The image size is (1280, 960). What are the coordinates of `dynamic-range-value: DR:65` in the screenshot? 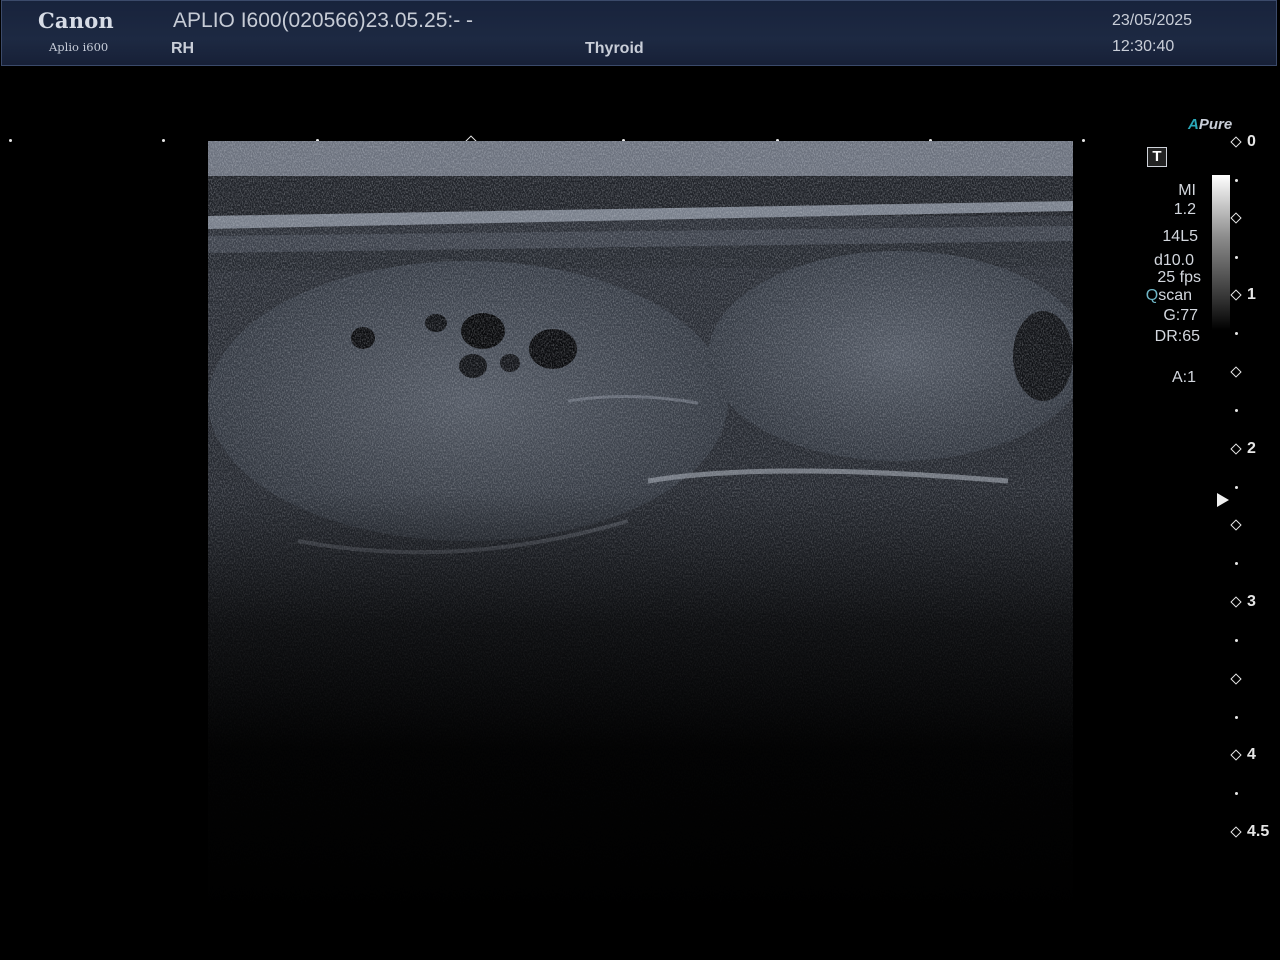 It's located at (1177, 336).